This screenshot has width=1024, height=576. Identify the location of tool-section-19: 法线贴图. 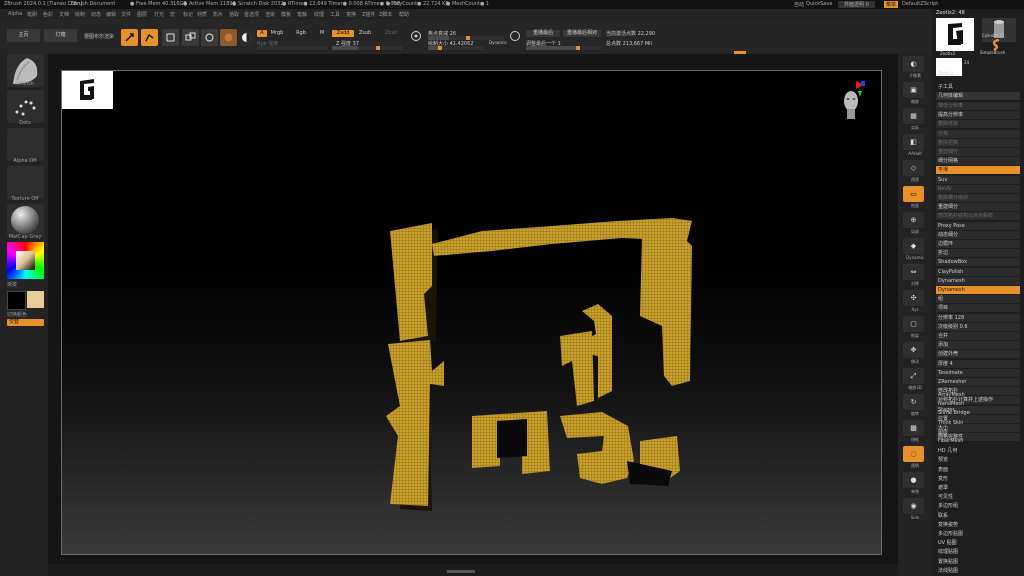
(948, 570).